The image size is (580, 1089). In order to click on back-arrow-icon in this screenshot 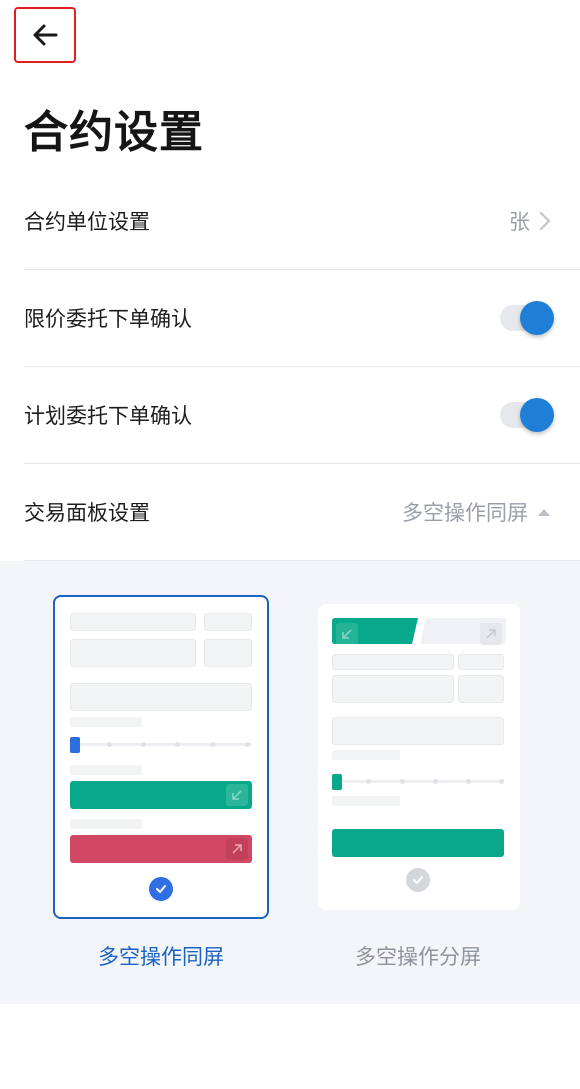, I will do `click(45, 35)`.